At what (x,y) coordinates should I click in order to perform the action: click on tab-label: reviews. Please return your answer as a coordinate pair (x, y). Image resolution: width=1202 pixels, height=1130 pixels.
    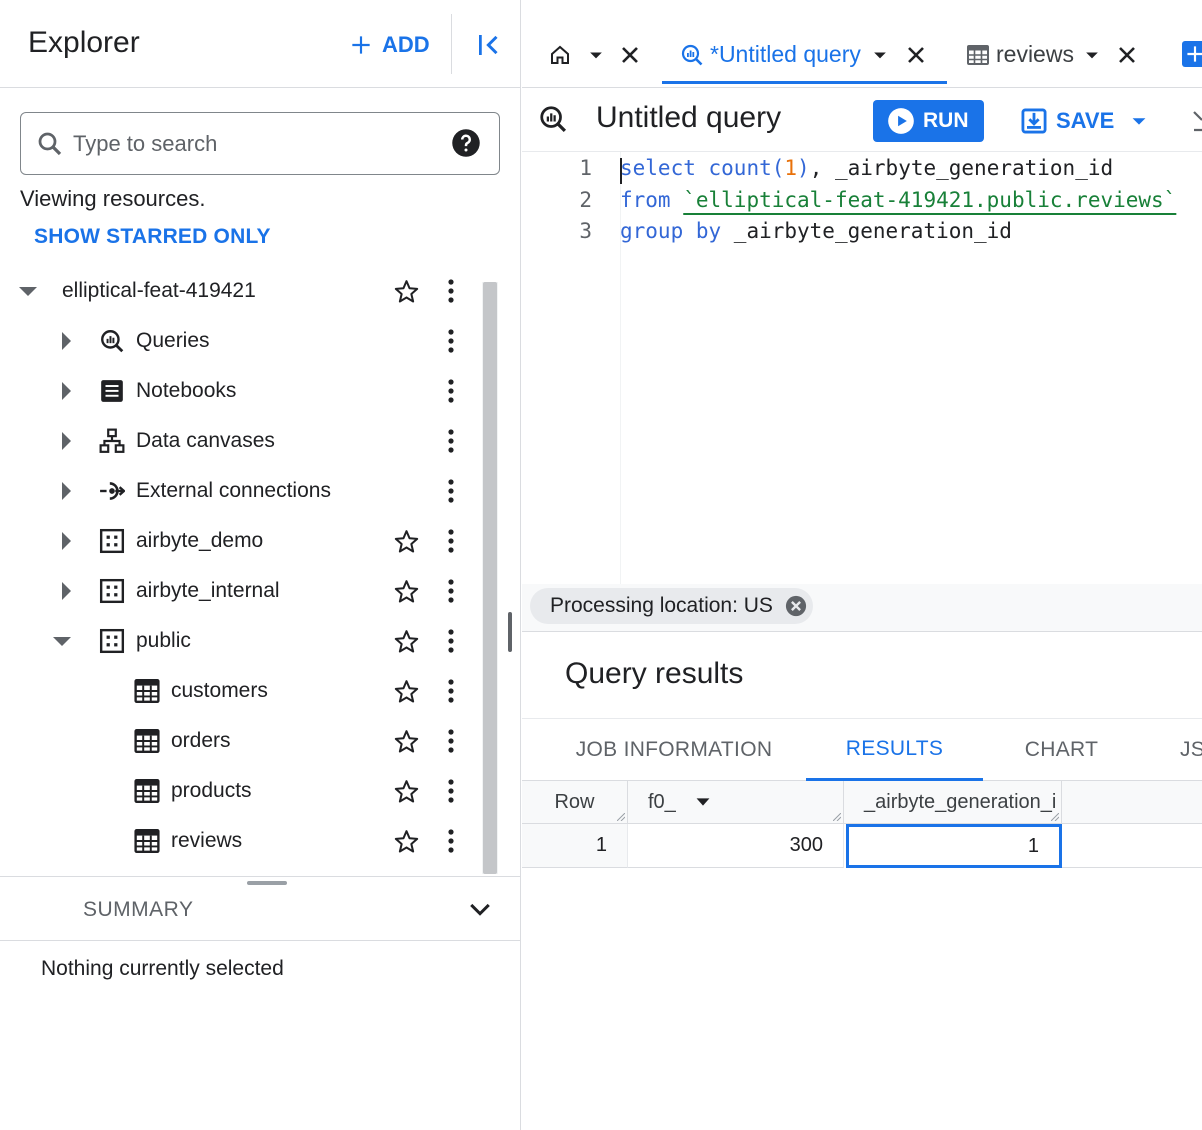
    Looking at the image, I should click on (1035, 54).